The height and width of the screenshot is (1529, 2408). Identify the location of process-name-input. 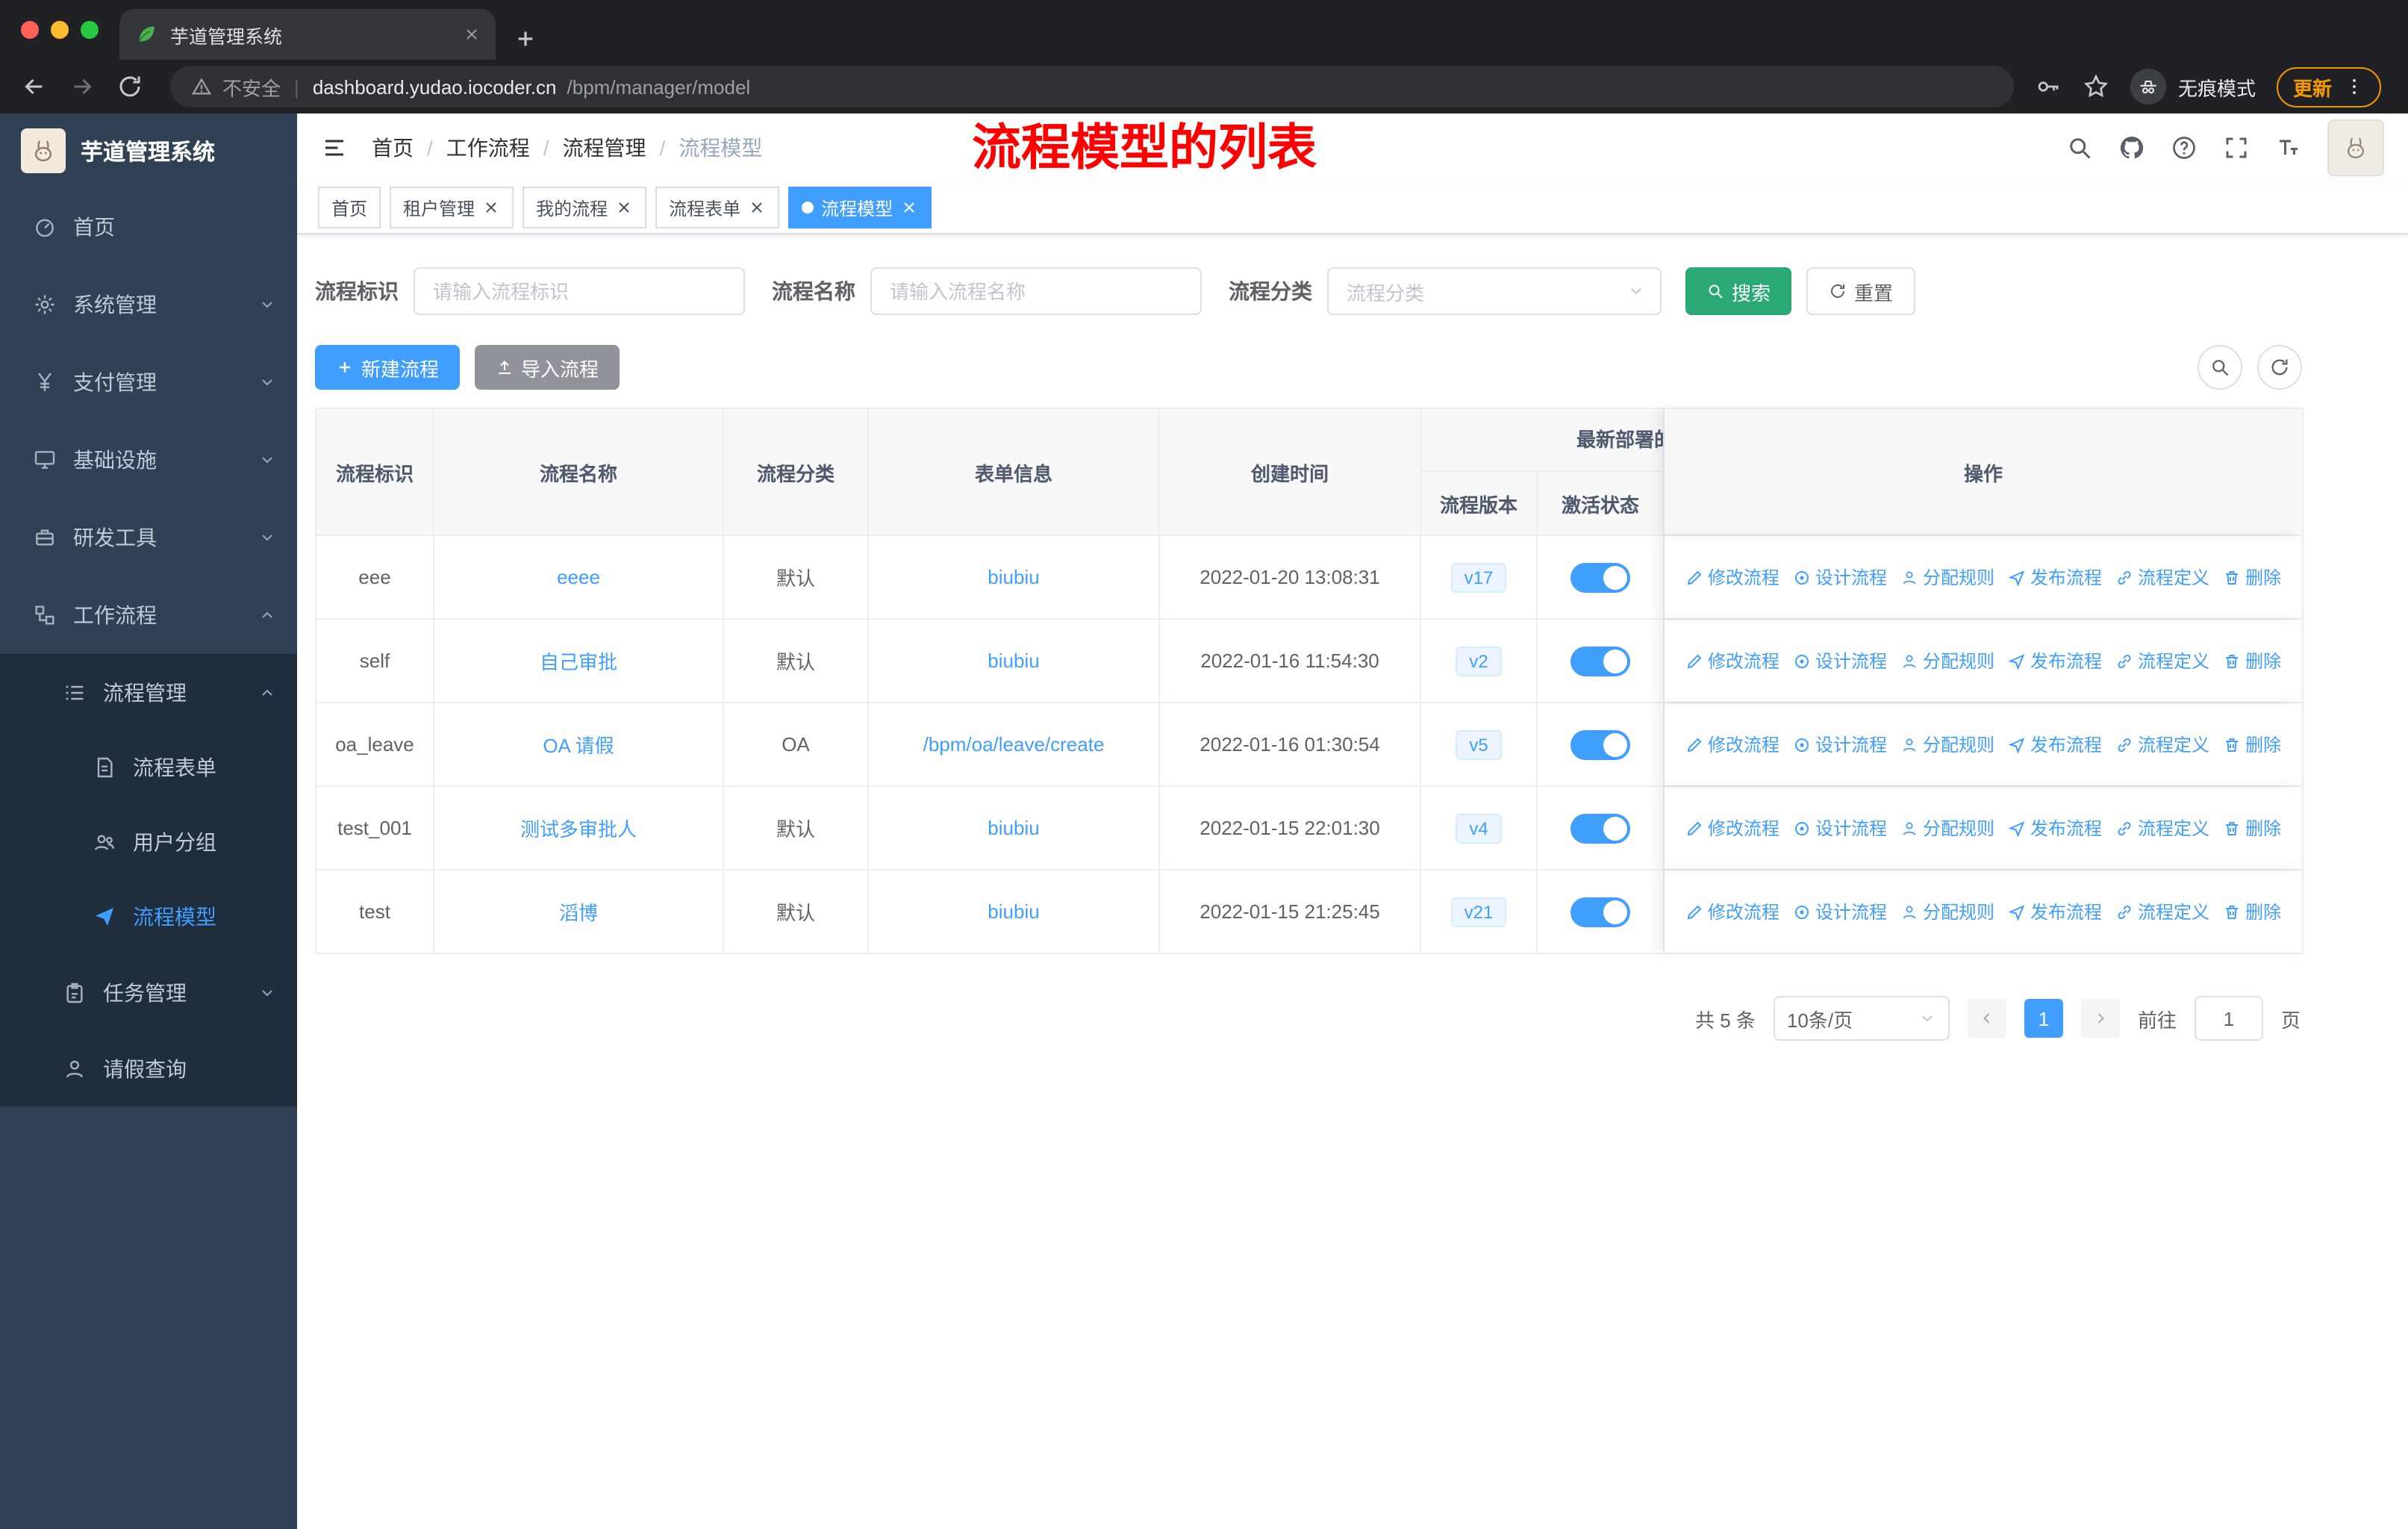
(1036, 291).